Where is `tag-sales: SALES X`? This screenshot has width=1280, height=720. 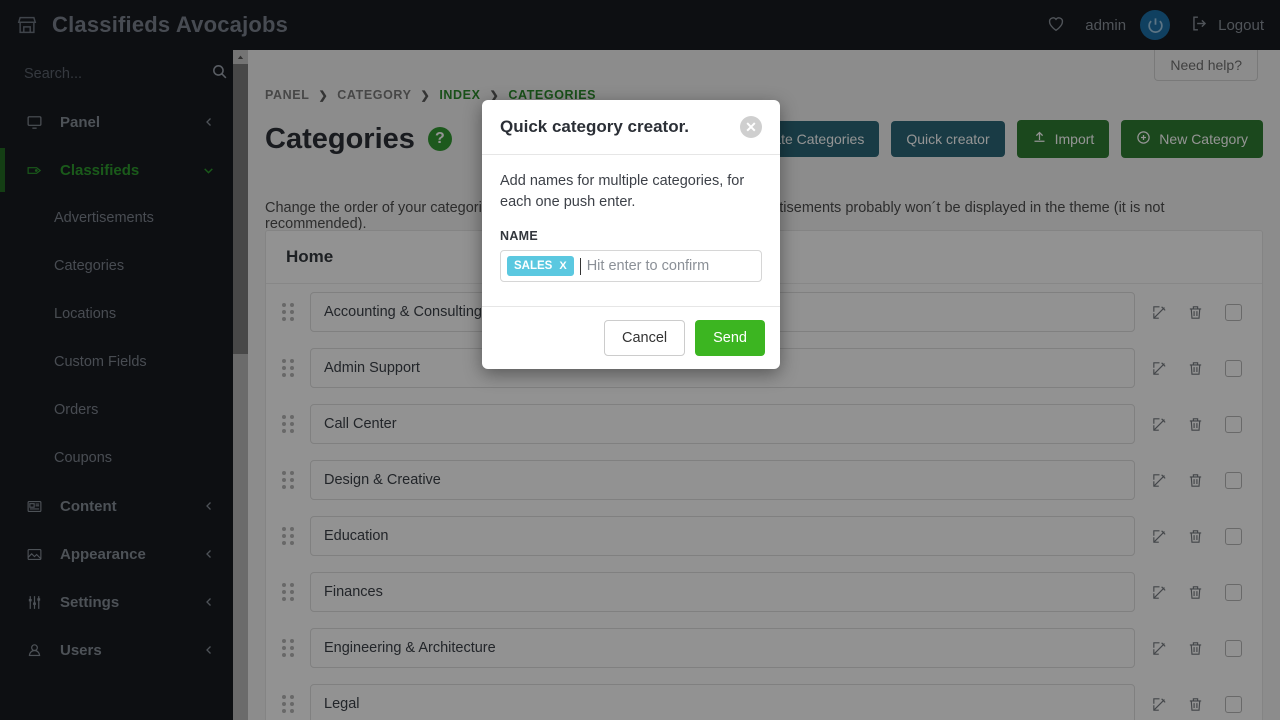 tag-sales: SALES X is located at coordinates (540, 266).